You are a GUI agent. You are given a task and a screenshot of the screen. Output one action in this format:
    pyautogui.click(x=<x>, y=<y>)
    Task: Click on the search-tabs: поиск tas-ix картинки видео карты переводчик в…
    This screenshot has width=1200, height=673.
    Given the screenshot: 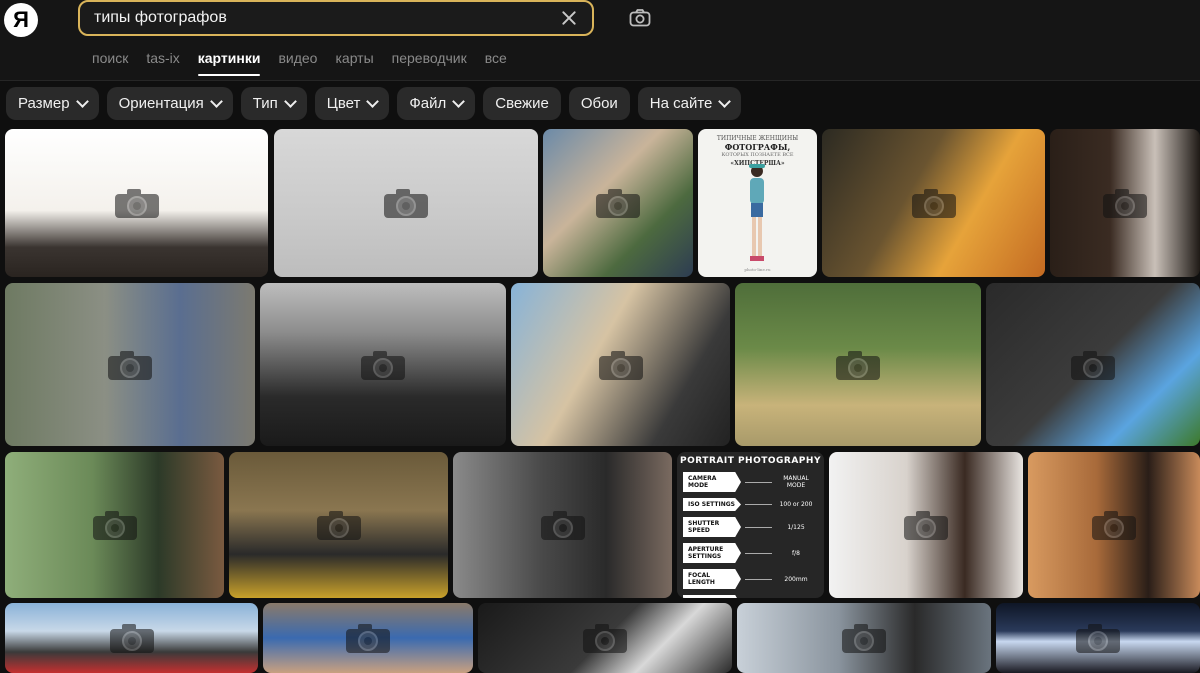 What is the action you would take?
    pyautogui.click(x=299, y=63)
    